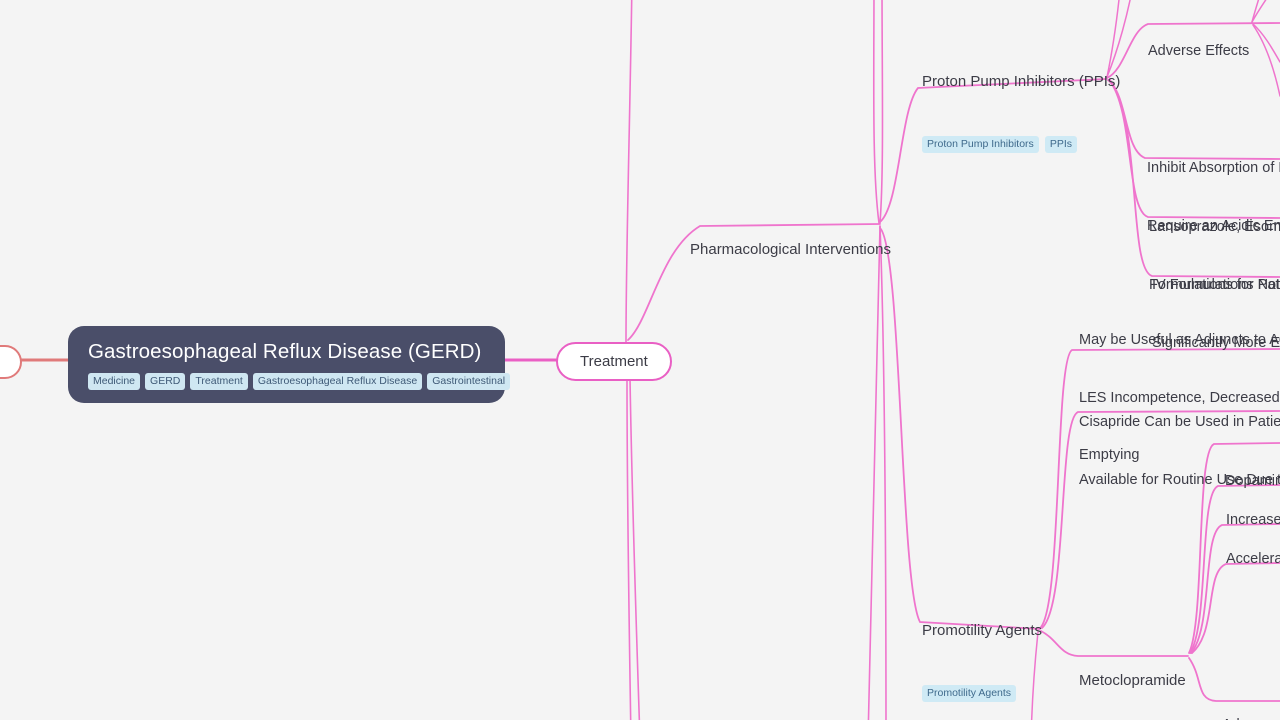  I want to click on root-tag: Medicine, so click(114, 381).